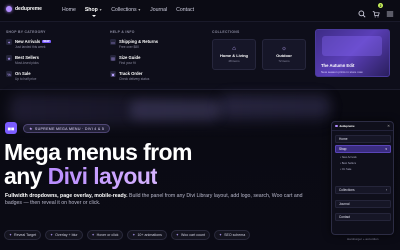 This screenshot has width=400, height=250. I want to click on feature-chip: ✦ 10+ animations, so click(147, 235).